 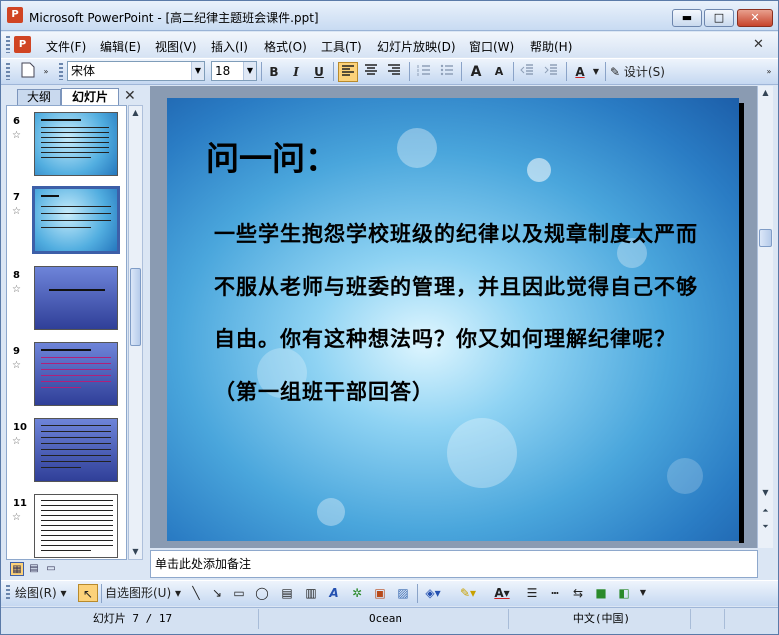 What do you see at coordinates (319, 72) in the screenshot?
I see `underline-button: U` at bounding box center [319, 72].